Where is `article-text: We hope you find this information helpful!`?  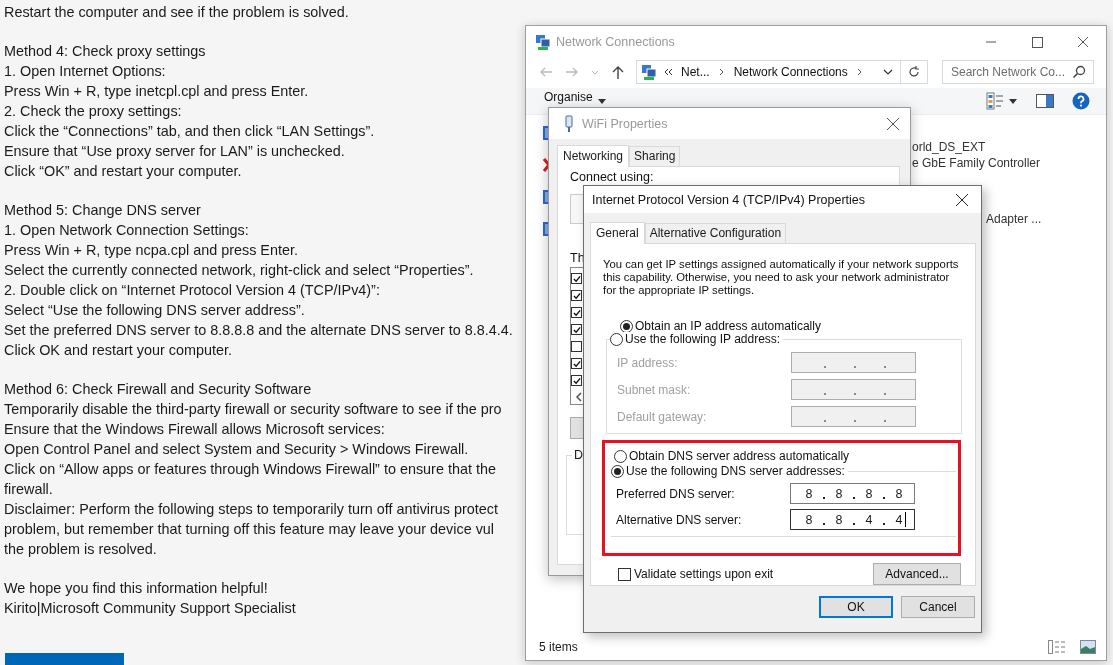 article-text: We hope you find this information helpful! is located at coordinates (136, 588).